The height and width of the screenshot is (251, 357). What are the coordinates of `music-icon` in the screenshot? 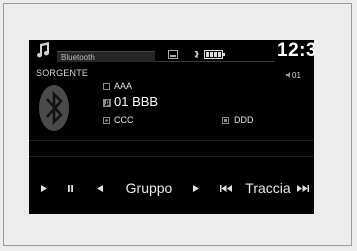 It's located at (43, 50).